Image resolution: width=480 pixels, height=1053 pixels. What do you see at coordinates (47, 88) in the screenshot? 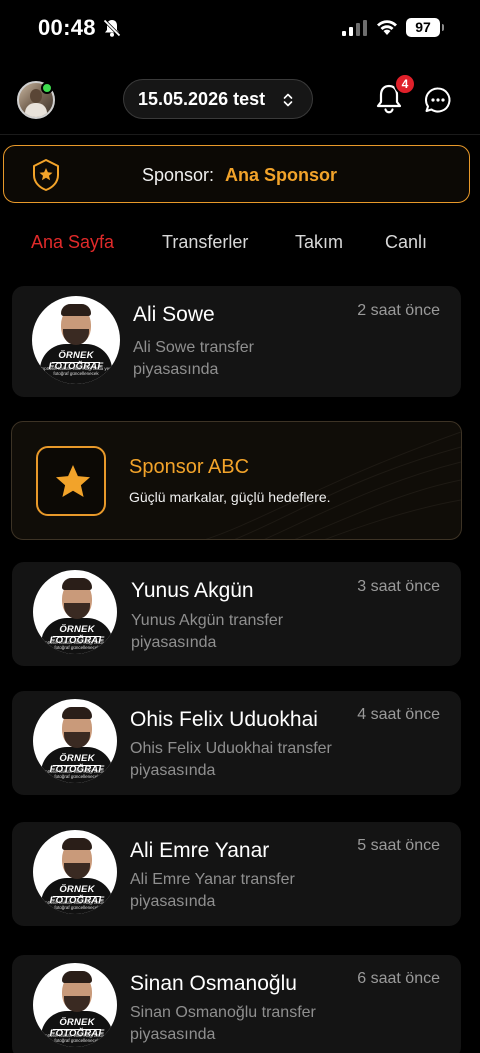
I see `online-status-dot` at bounding box center [47, 88].